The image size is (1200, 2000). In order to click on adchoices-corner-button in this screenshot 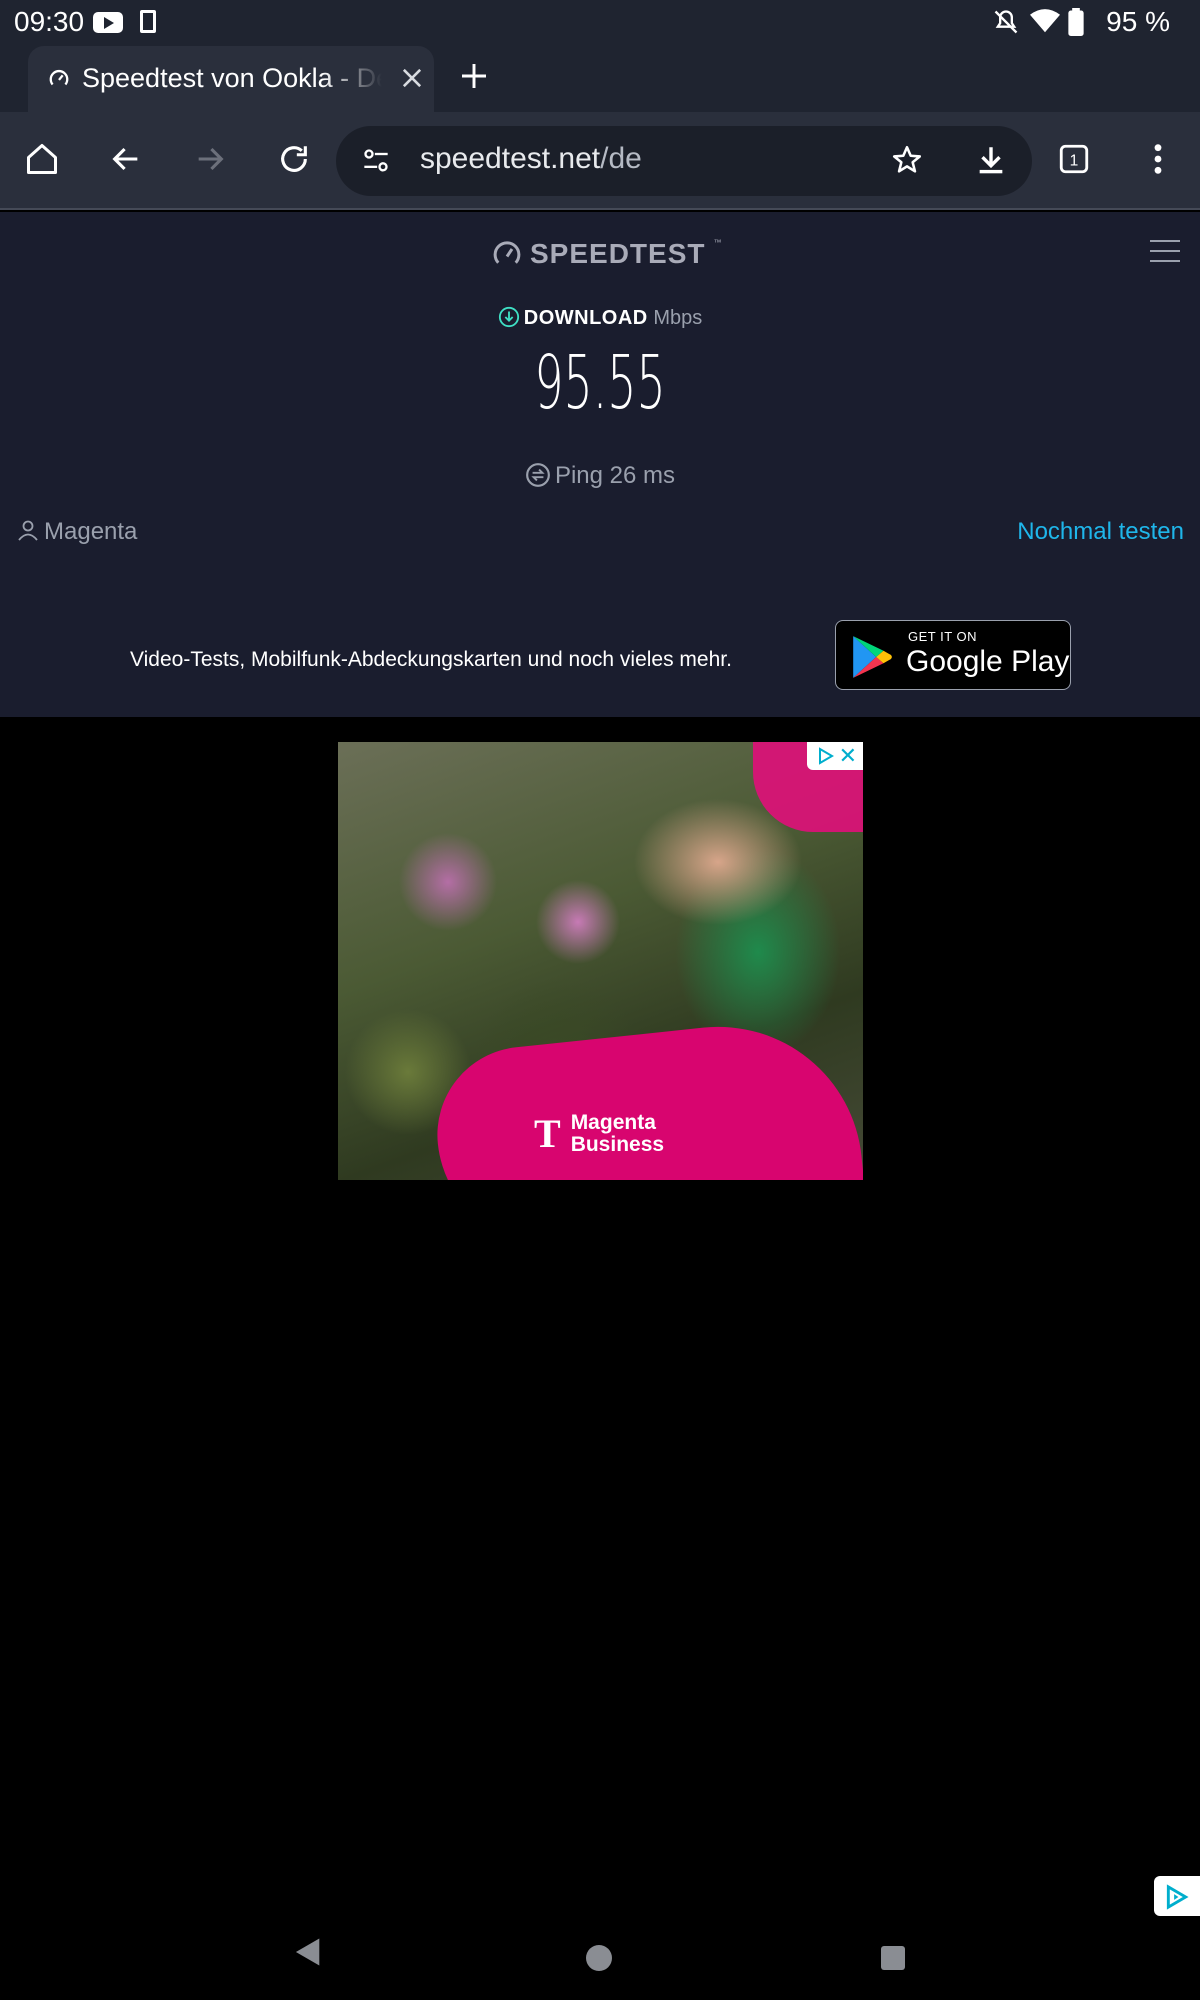, I will do `click(1177, 1896)`.